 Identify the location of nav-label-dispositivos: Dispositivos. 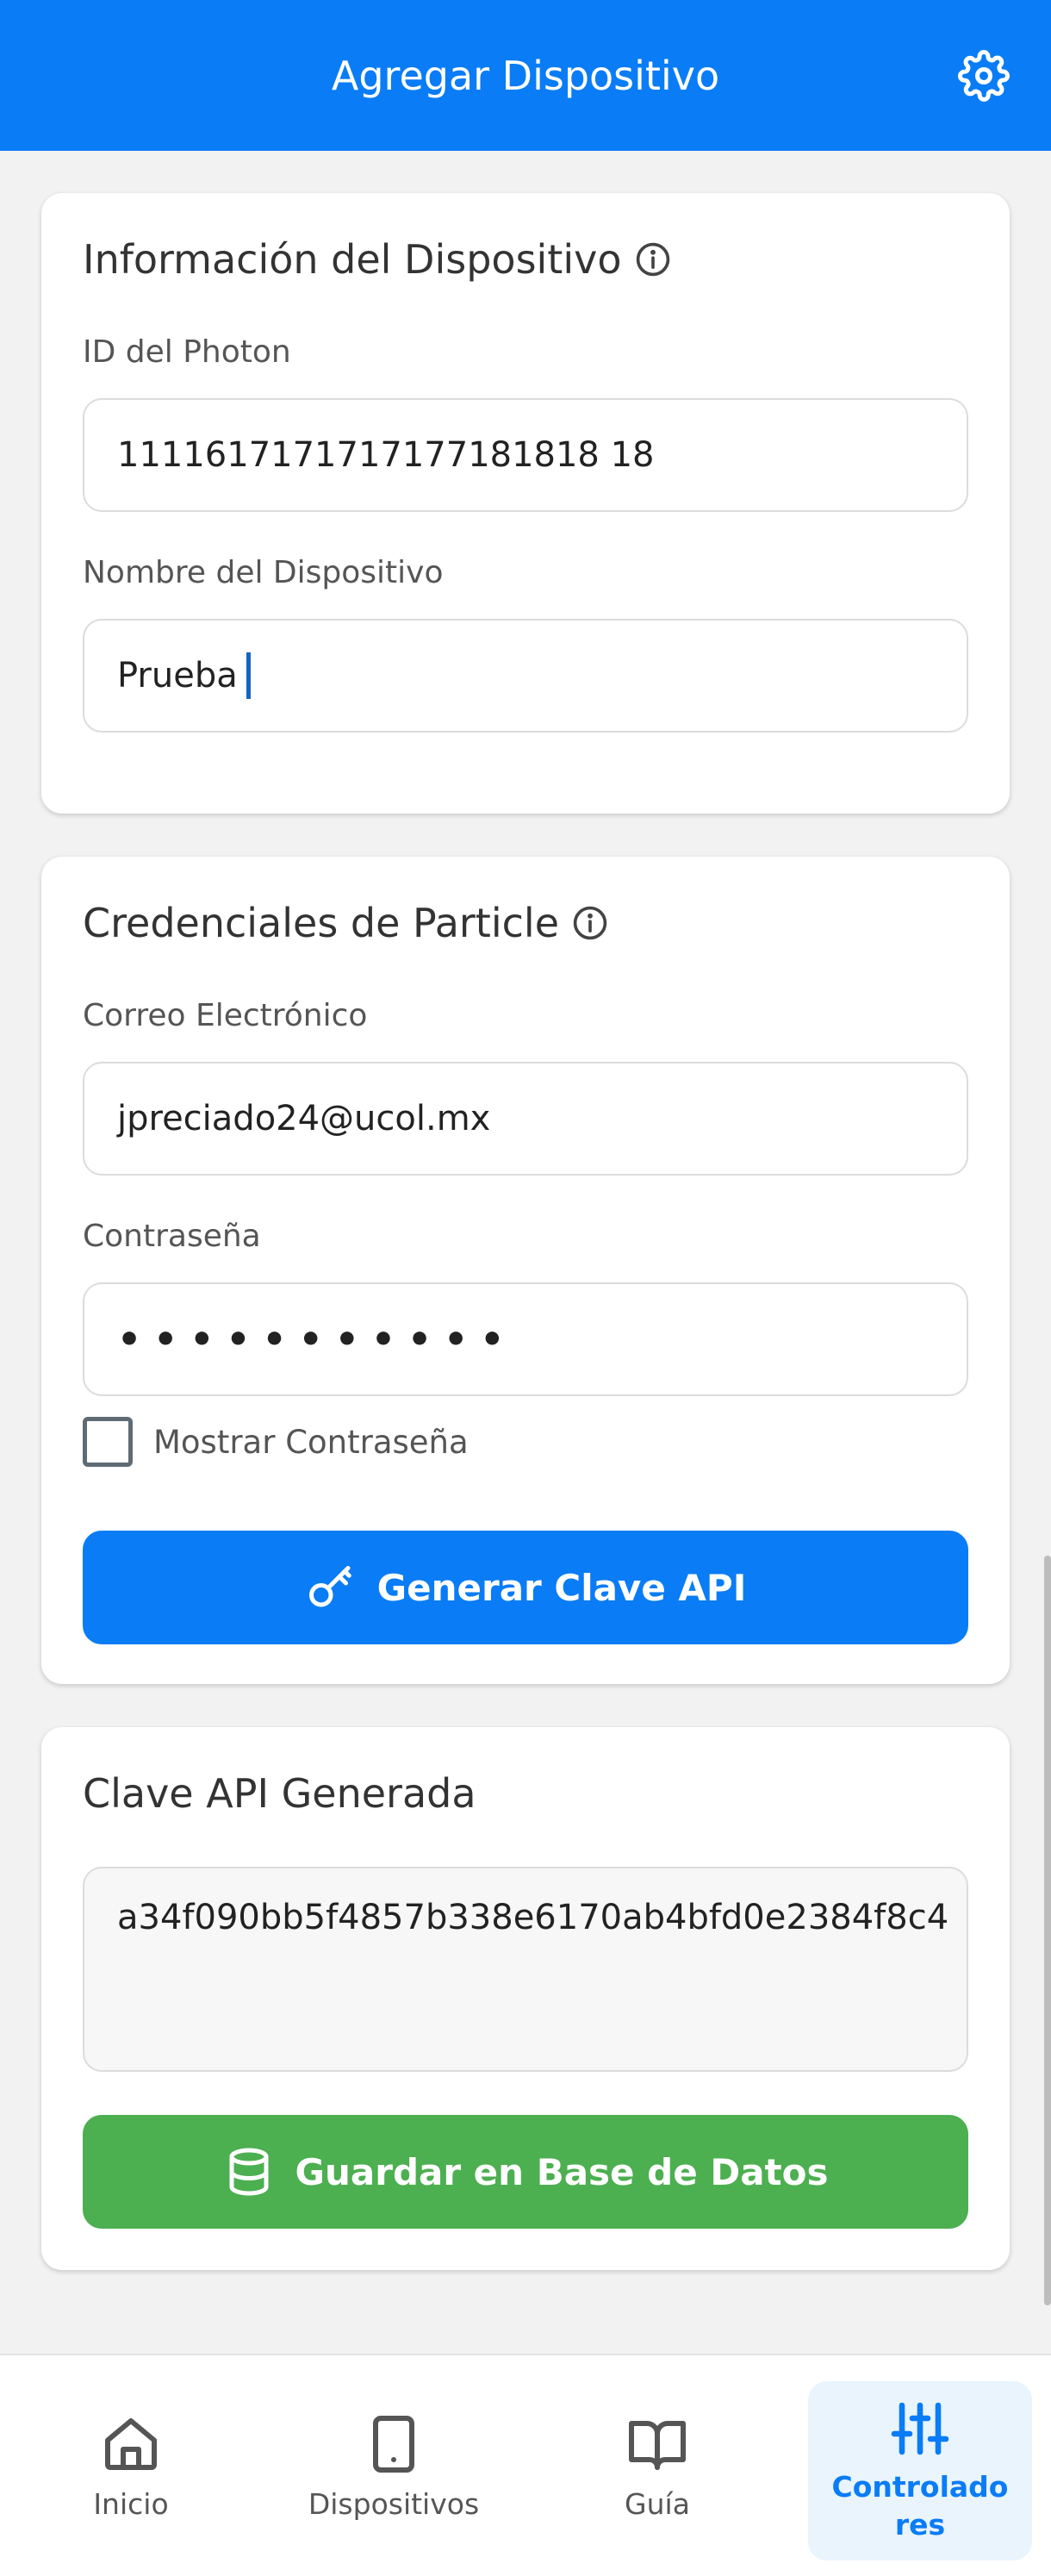
(394, 2503).